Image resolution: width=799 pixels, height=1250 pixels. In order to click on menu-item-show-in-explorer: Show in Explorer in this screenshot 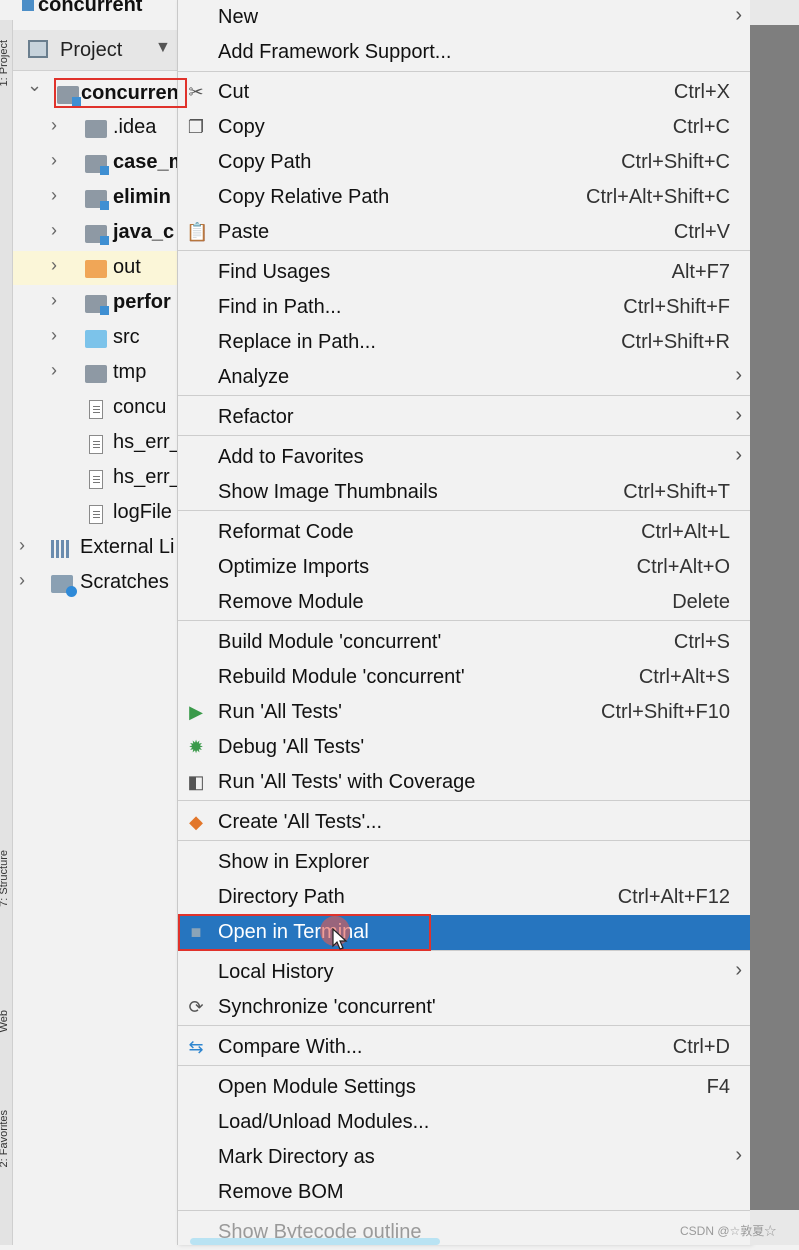, I will do `click(464, 862)`.